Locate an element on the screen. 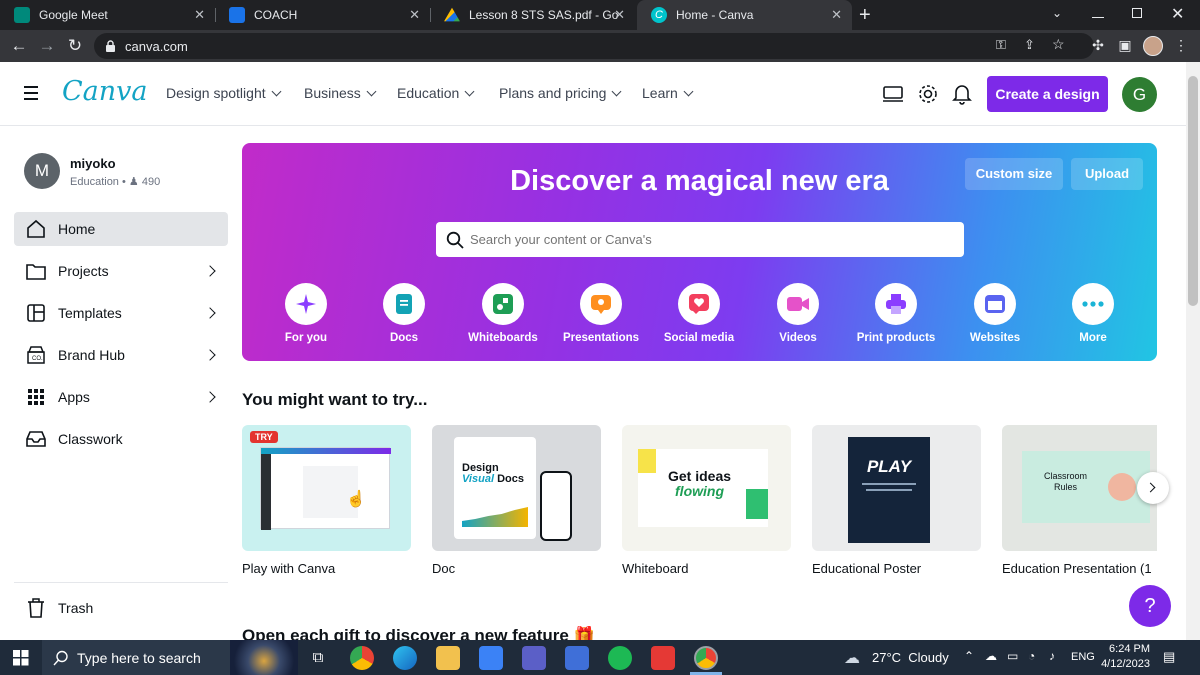 This screenshot has width=1200, height=675. canva-favicon-icon: C is located at coordinates (659, 15).